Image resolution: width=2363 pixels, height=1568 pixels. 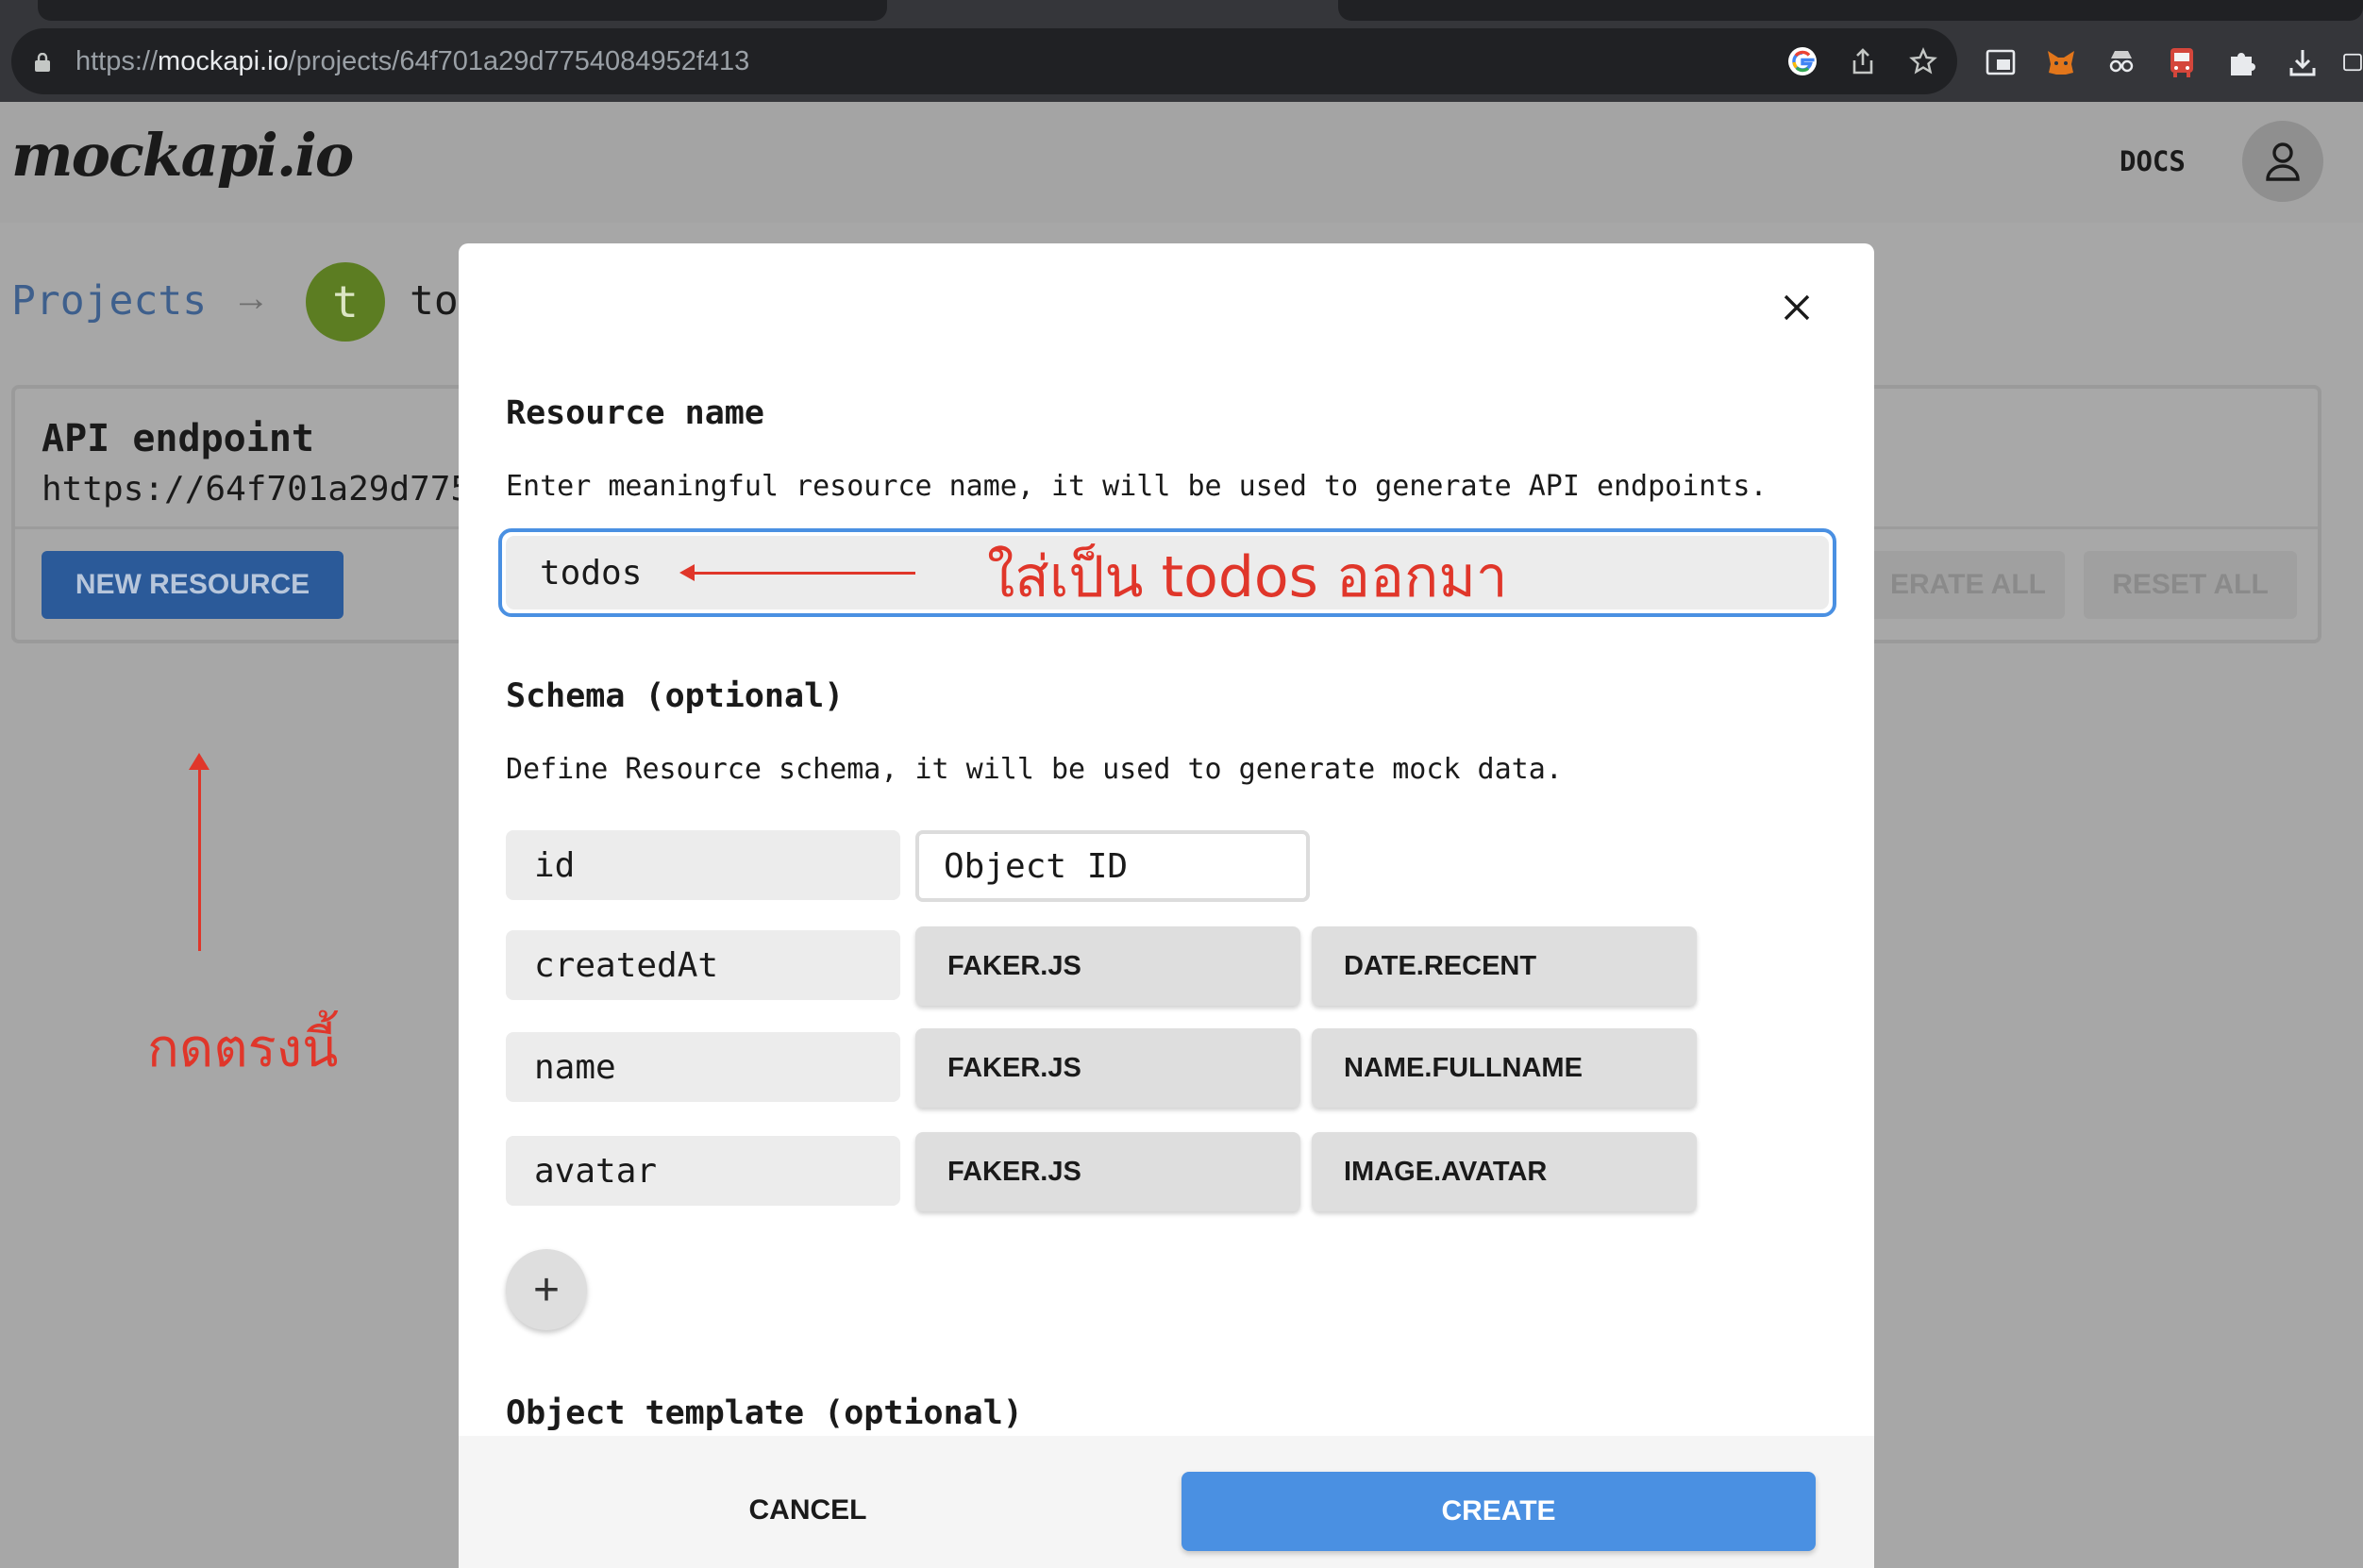 I want to click on app-header: mockapi.io DOCS, so click(x=1181, y=162).